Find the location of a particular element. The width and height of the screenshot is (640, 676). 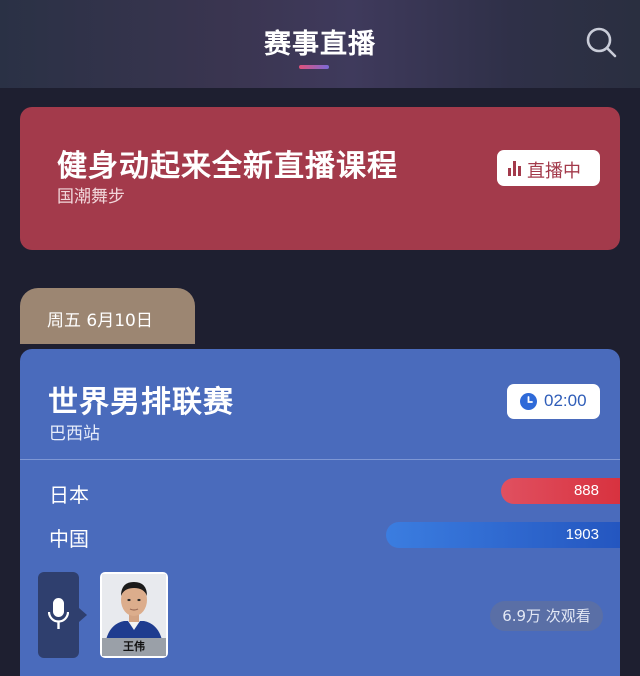

team-name-china: 中国 is located at coordinates (69, 539).